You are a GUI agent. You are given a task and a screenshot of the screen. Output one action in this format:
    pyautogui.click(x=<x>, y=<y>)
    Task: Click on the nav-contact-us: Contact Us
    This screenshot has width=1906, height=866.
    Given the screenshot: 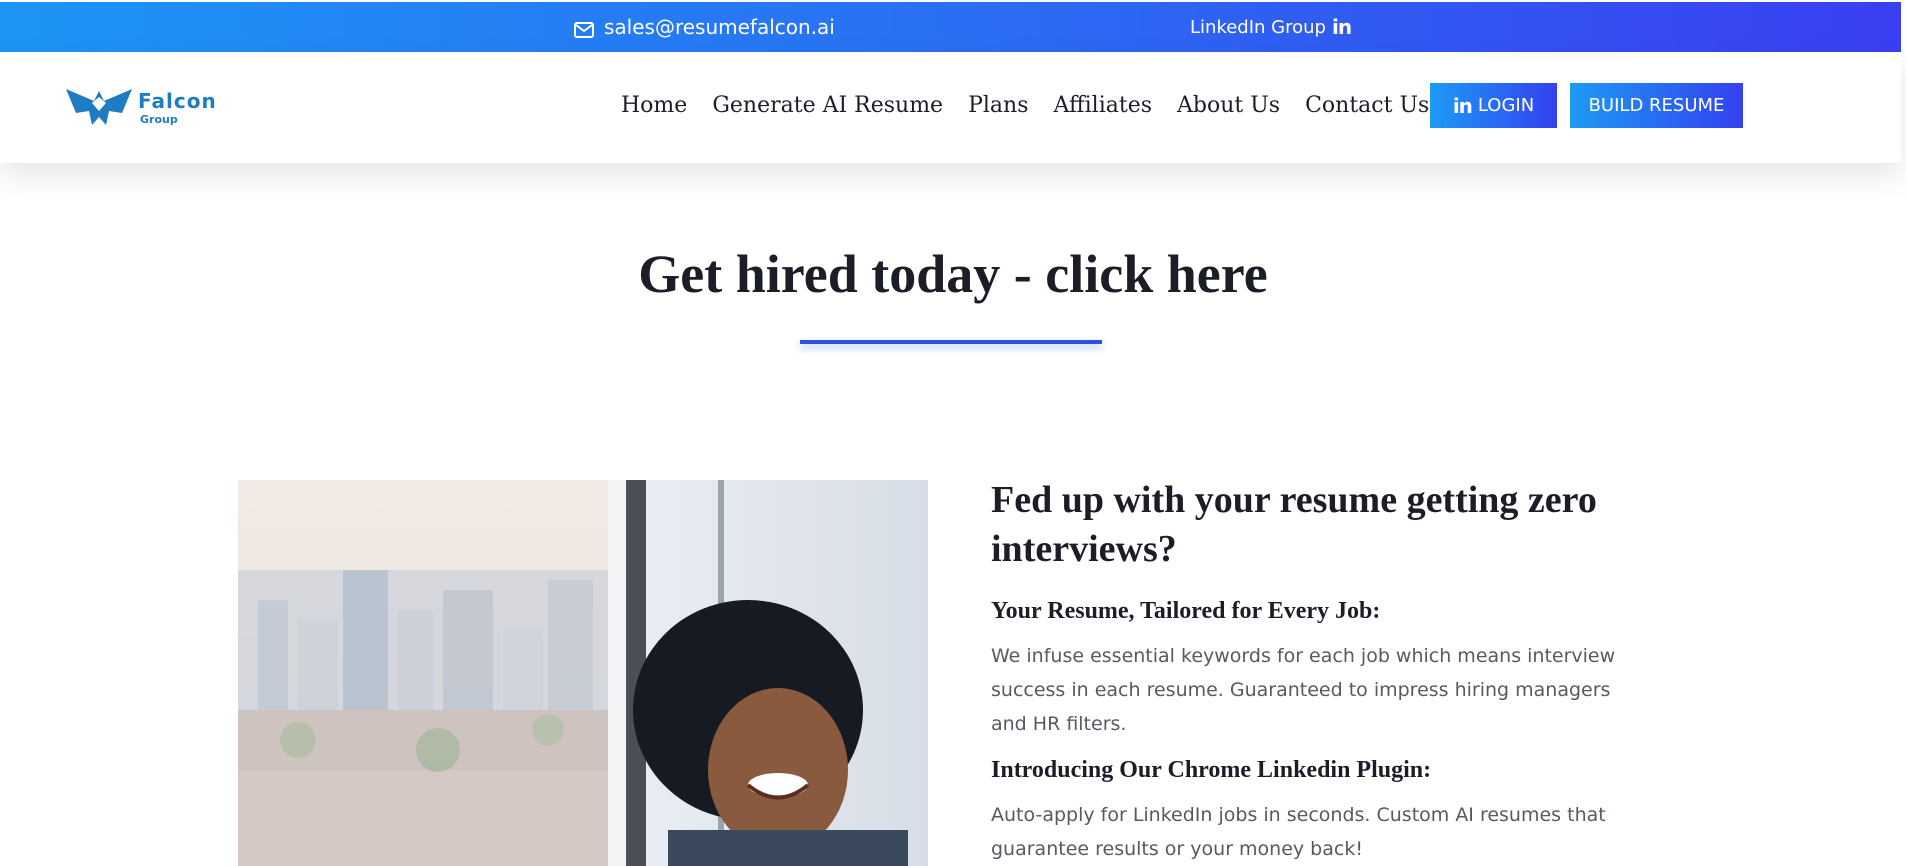 What is the action you would take?
    pyautogui.click(x=1367, y=105)
    